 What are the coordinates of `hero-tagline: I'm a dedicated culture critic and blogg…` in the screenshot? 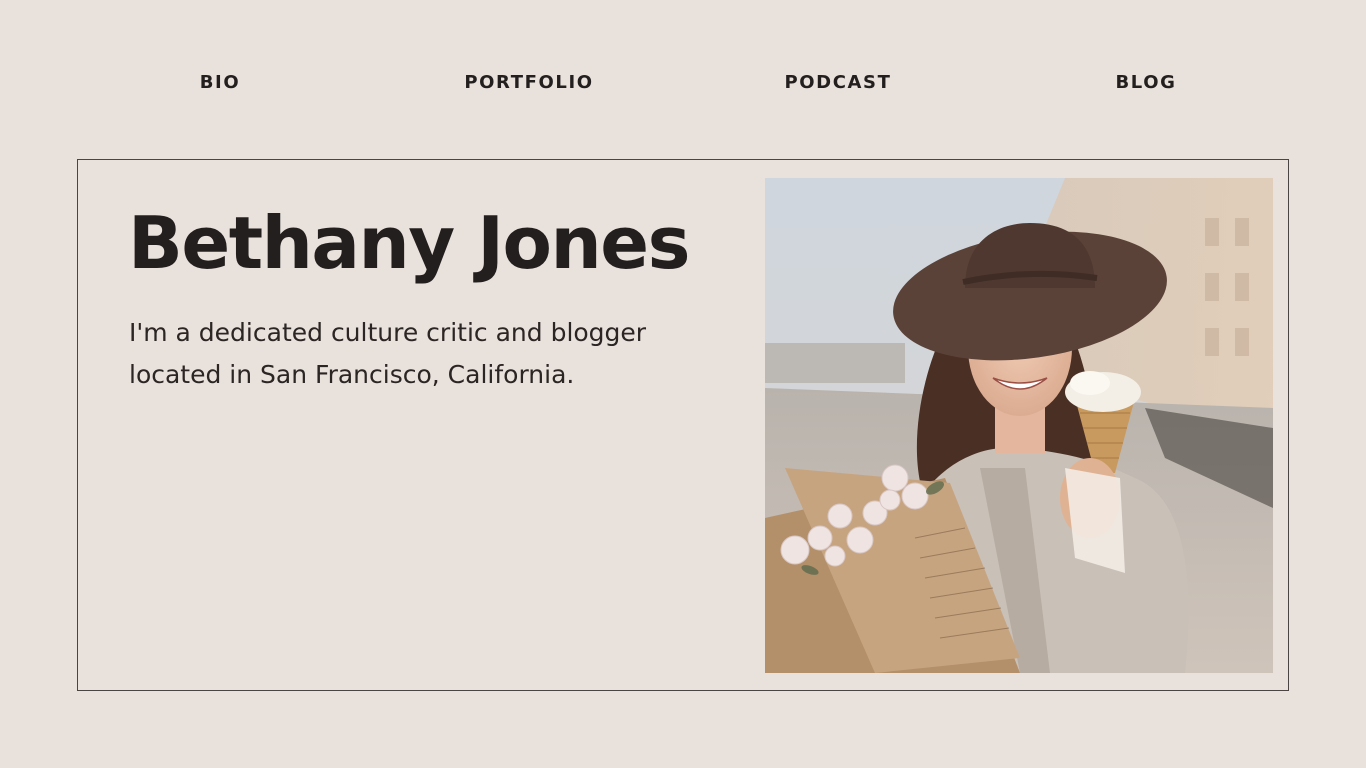 It's located at (429, 354).